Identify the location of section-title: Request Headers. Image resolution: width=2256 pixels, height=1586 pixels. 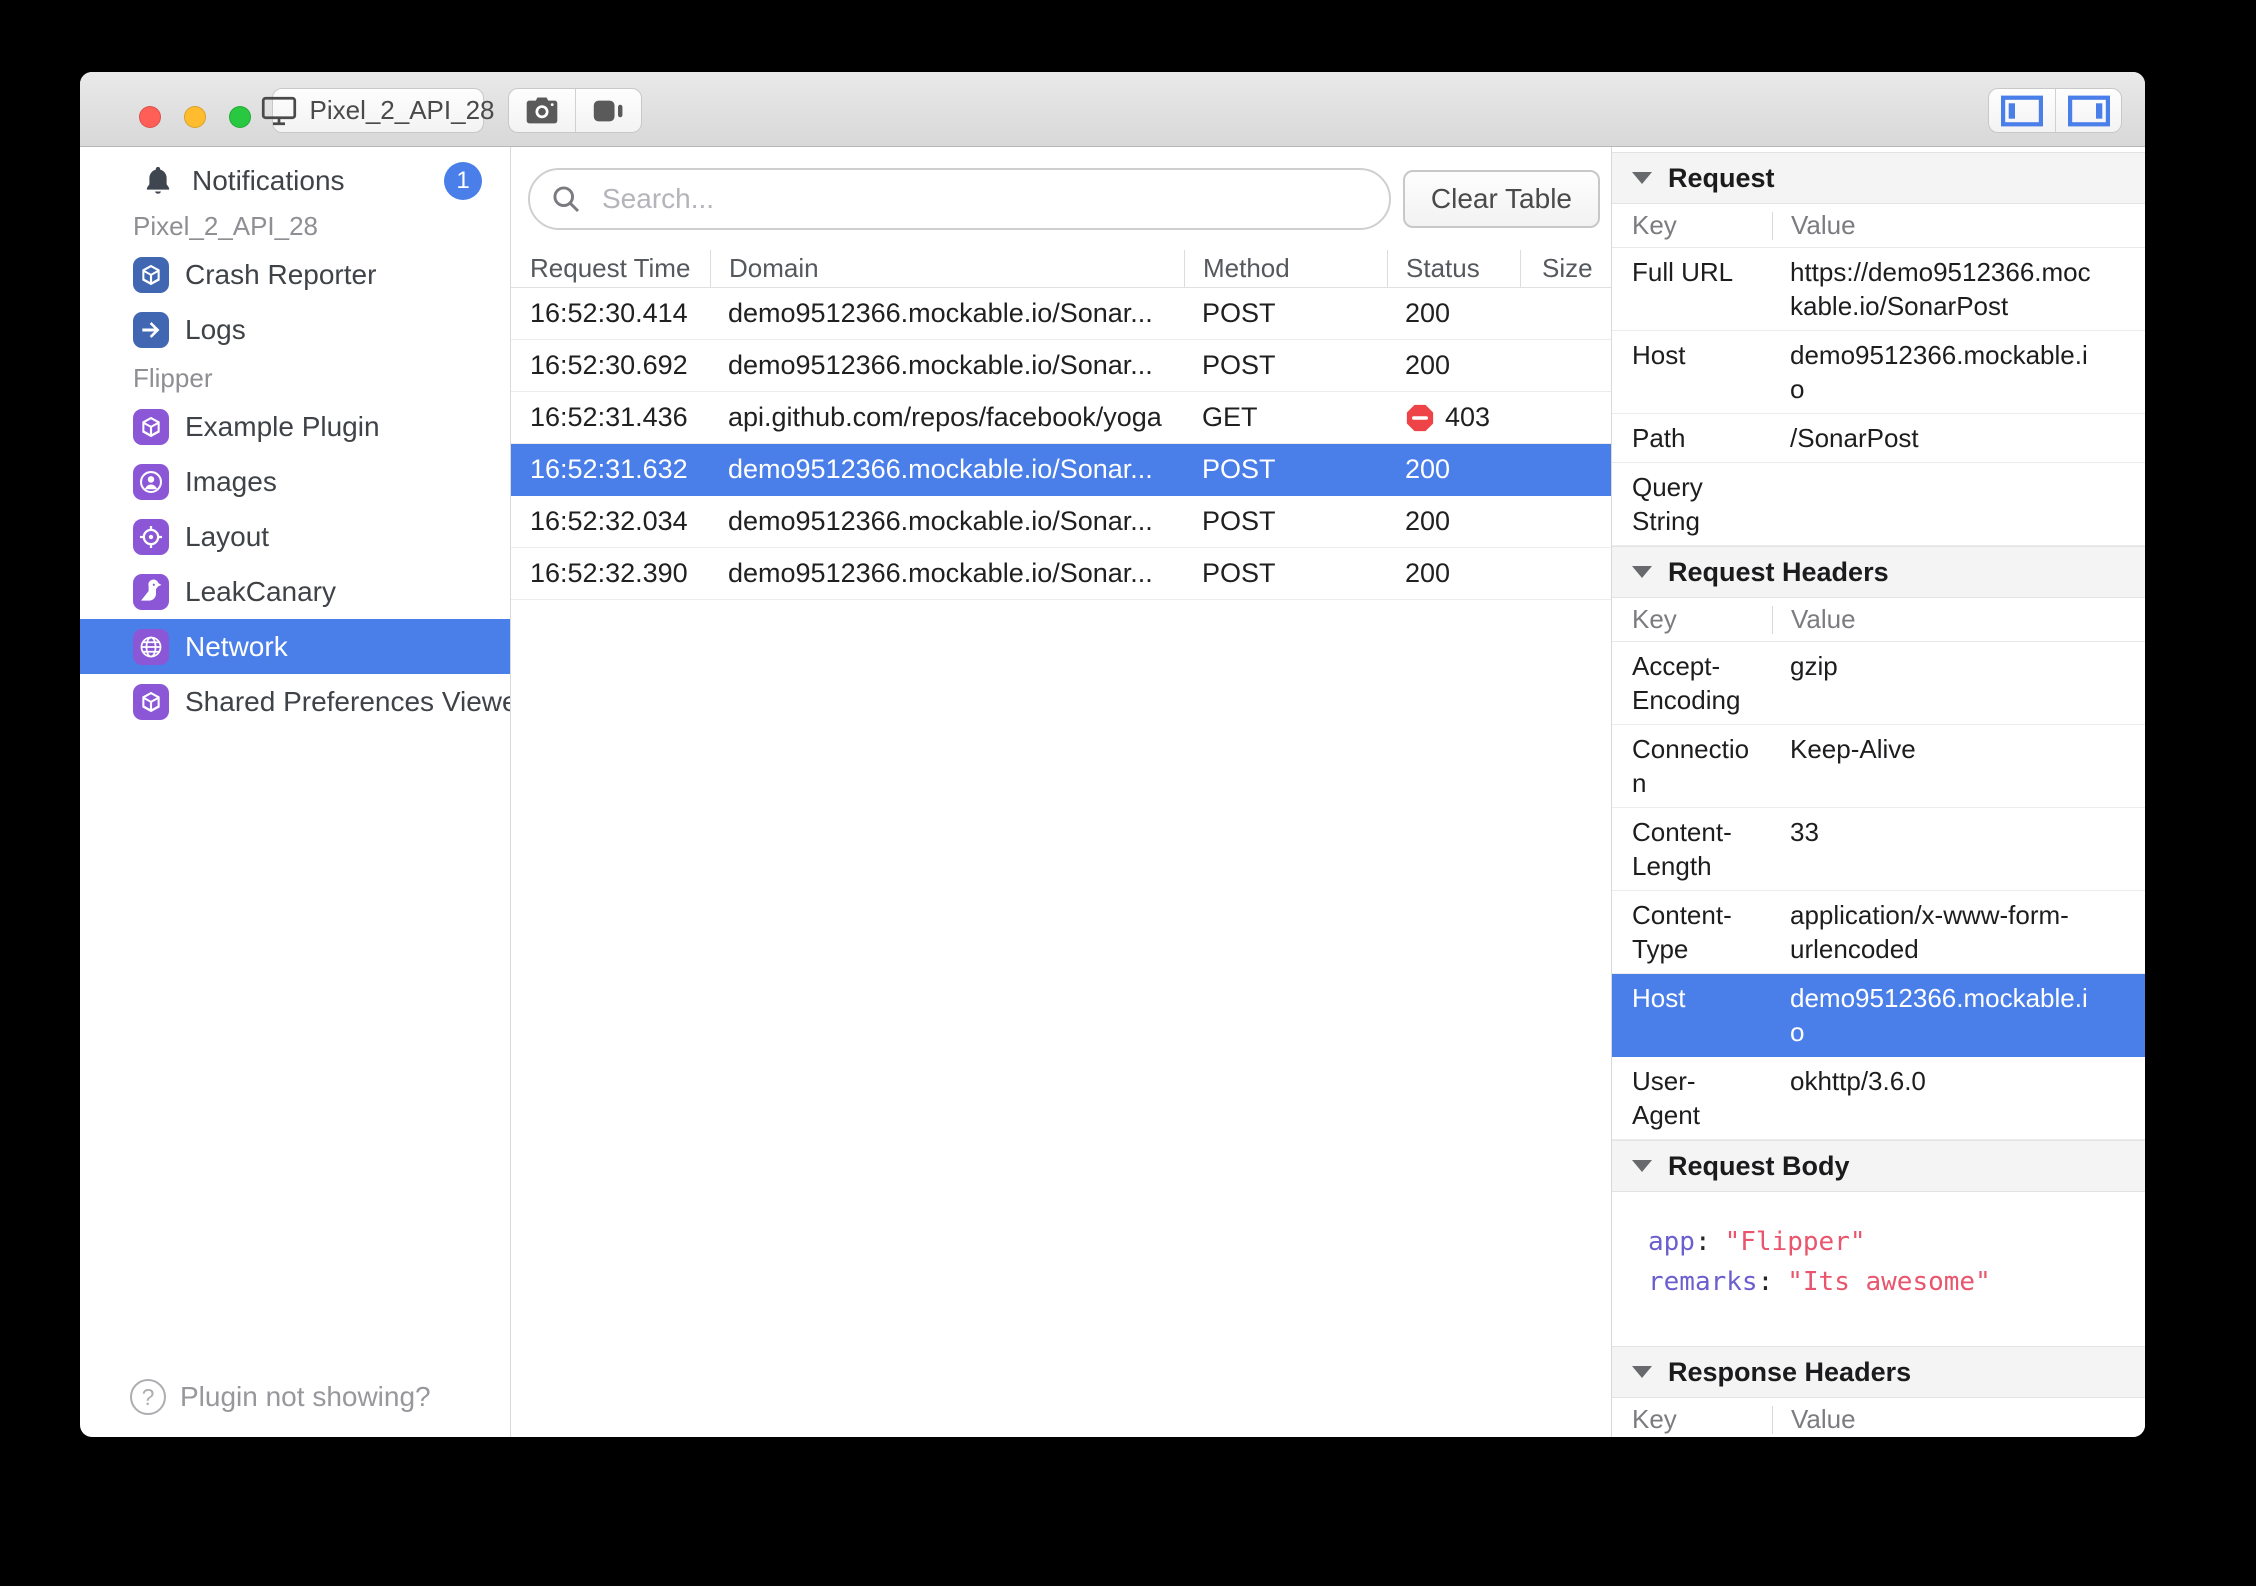
(1778, 571).